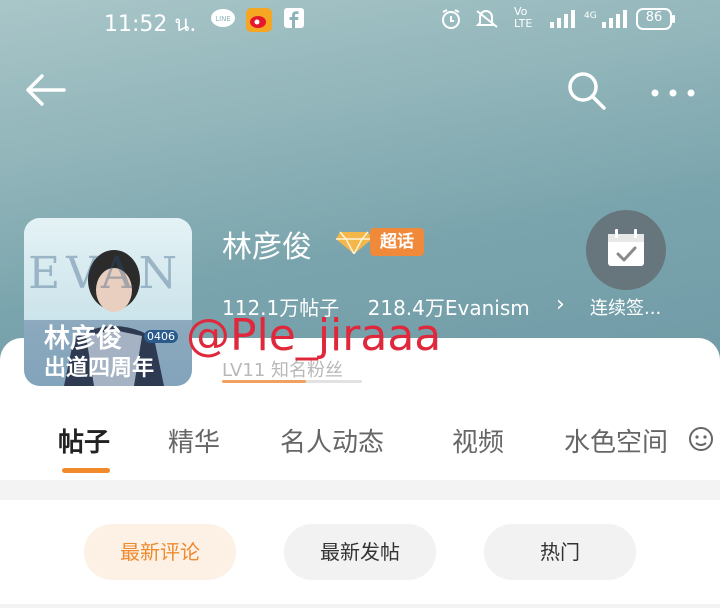 The width and height of the screenshot is (720, 608). Describe the element at coordinates (487, 21) in the screenshot. I see `mute-icon` at that location.